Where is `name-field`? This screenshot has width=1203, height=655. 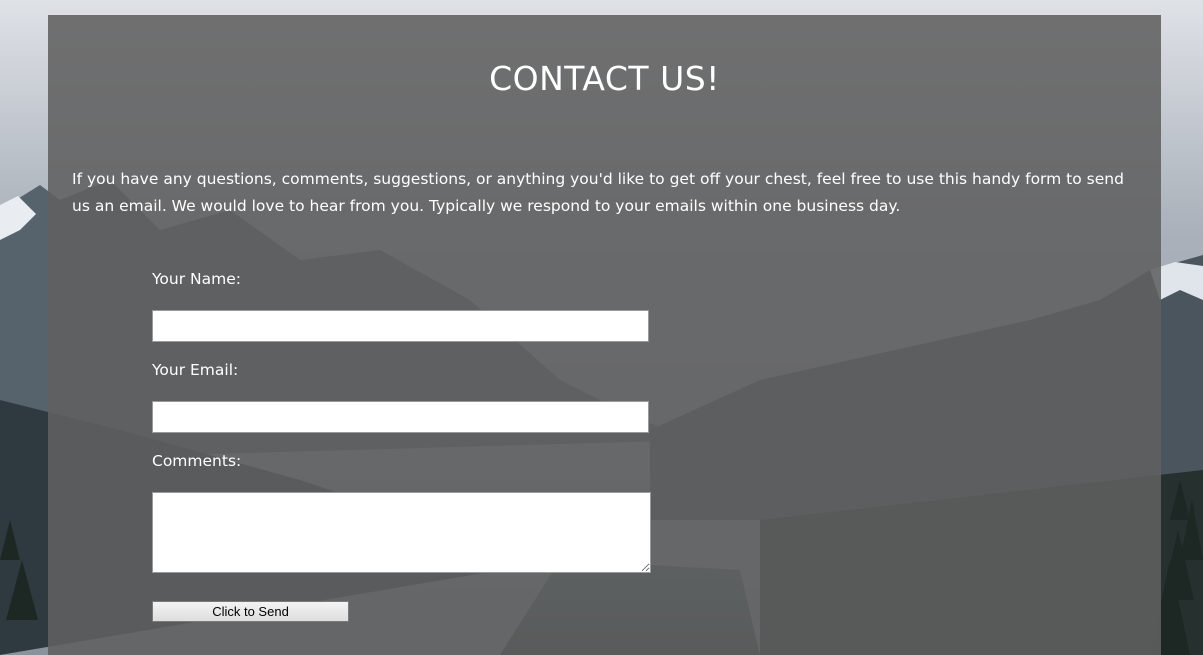 name-field is located at coordinates (400, 326).